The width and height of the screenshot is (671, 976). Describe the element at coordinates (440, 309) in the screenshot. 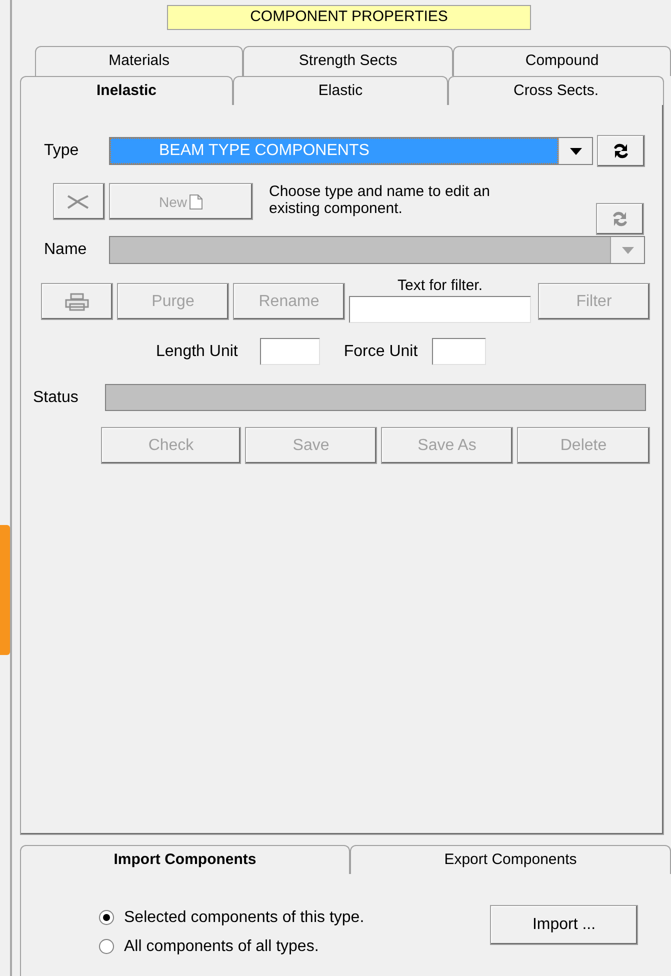

I see `filter-field` at that location.